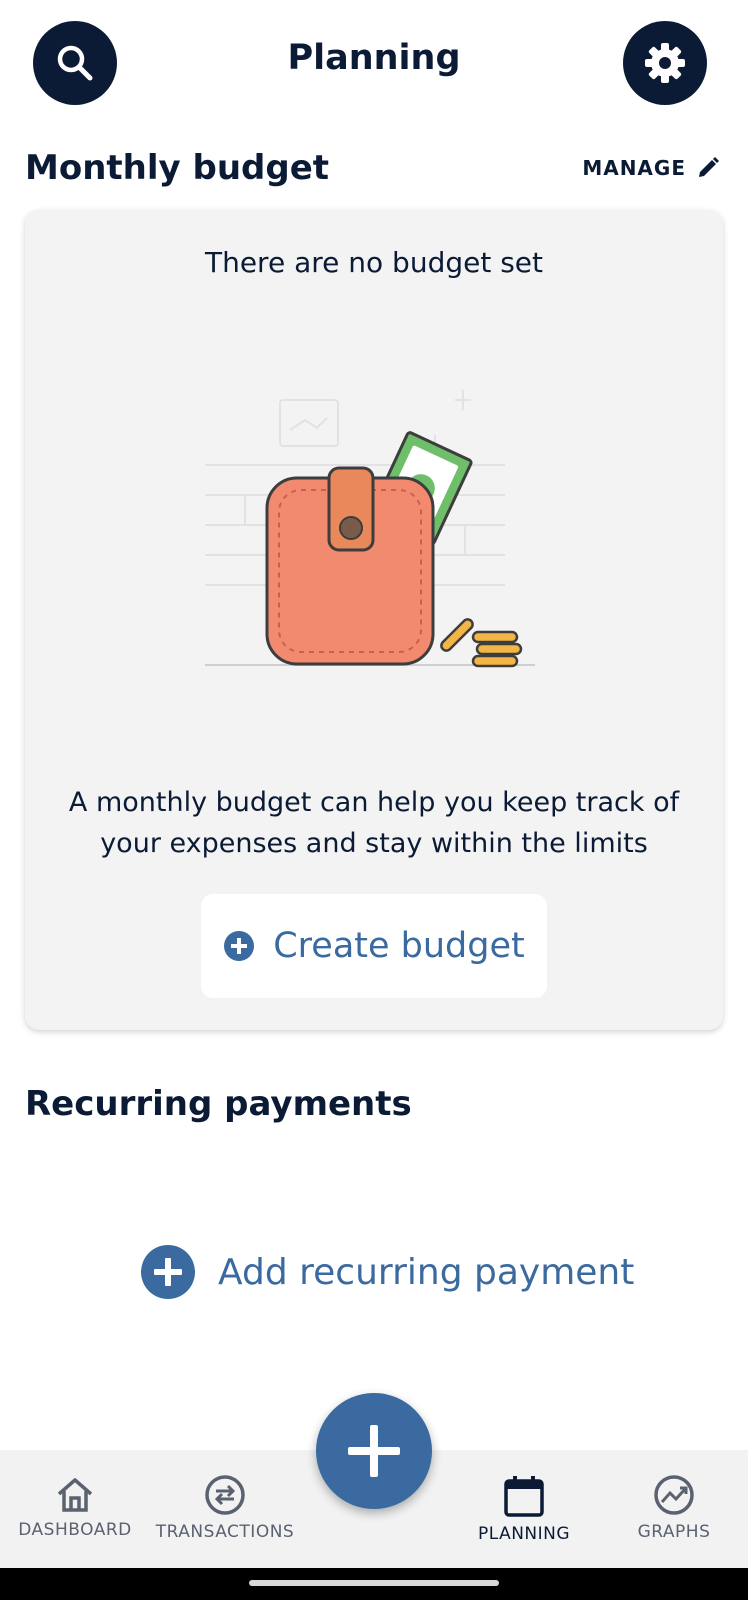  Describe the element at coordinates (709, 167) in the screenshot. I see `pencil-icon` at that location.